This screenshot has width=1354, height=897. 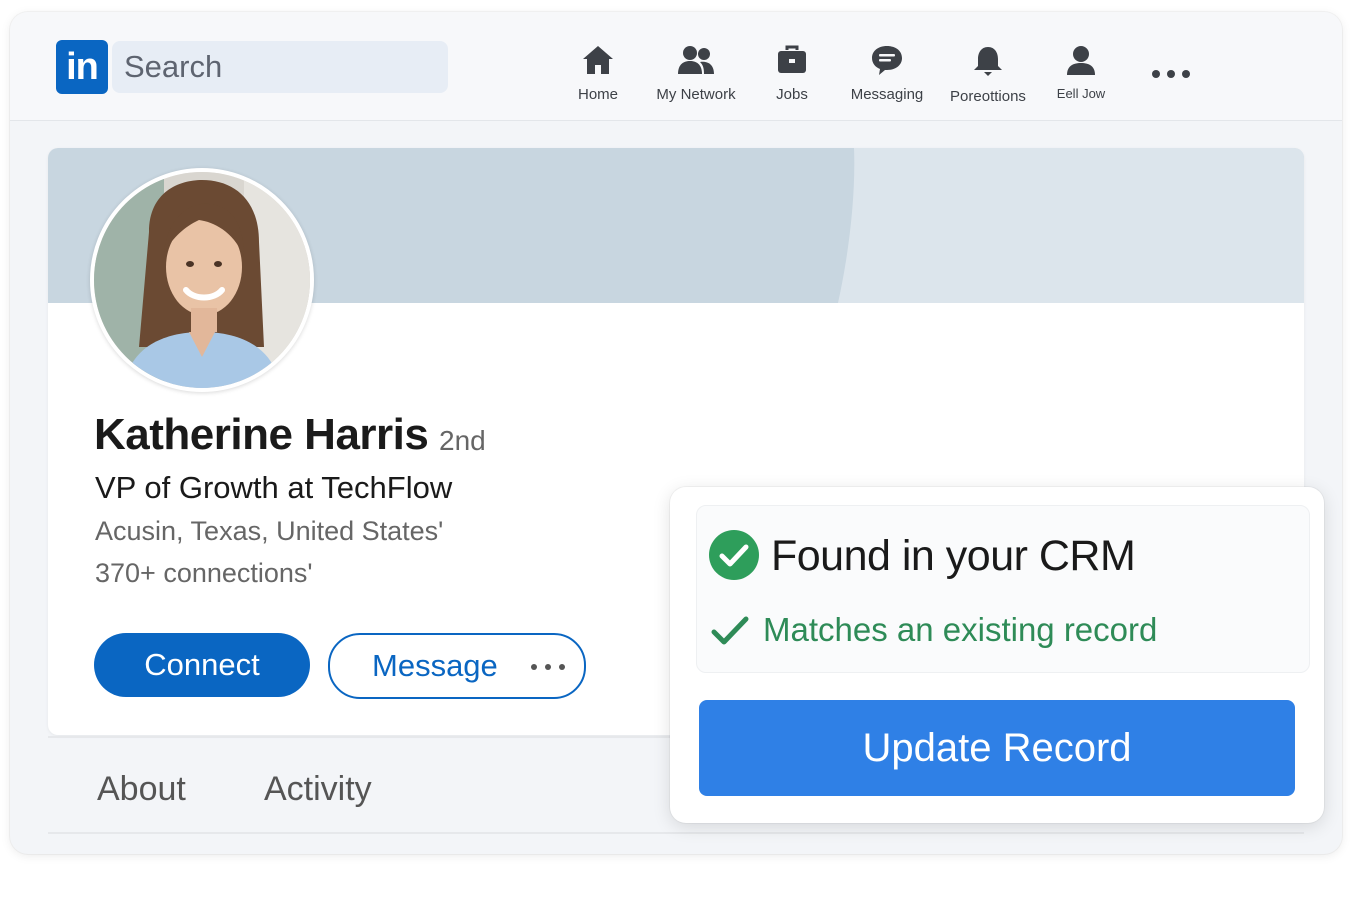 I want to click on nav-item-jobs: Jobs, so click(x=792, y=76).